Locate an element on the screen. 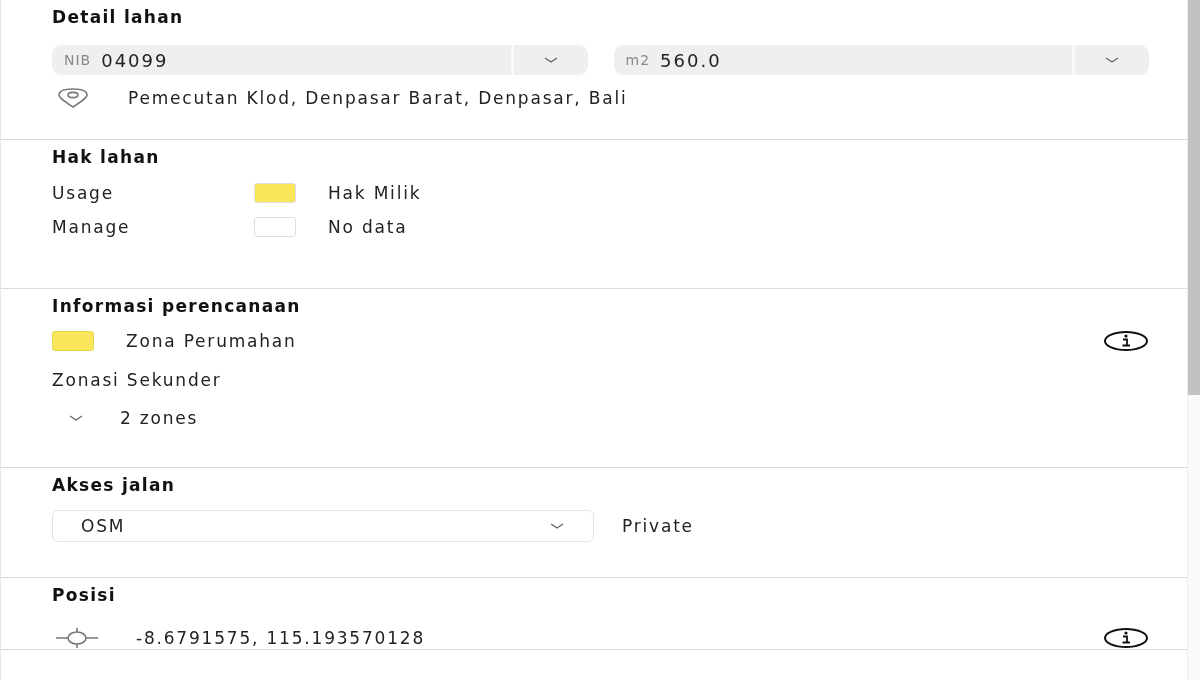 The image size is (1200, 680). field-value: 04099 is located at coordinates (135, 60).